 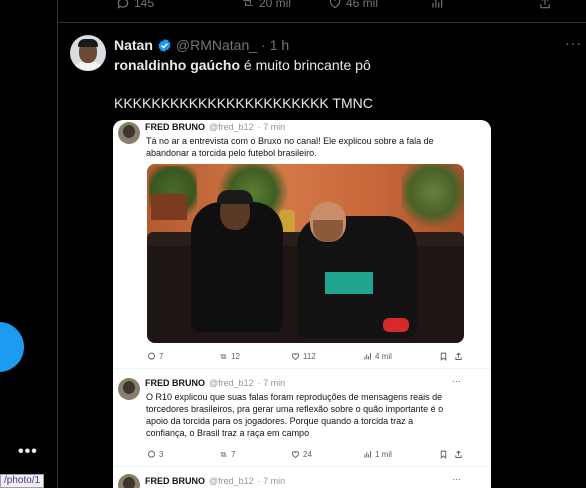 What do you see at coordinates (305, 65) in the screenshot?
I see `tweet-text-rest: é muito brincante pô` at bounding box center [305, 65].